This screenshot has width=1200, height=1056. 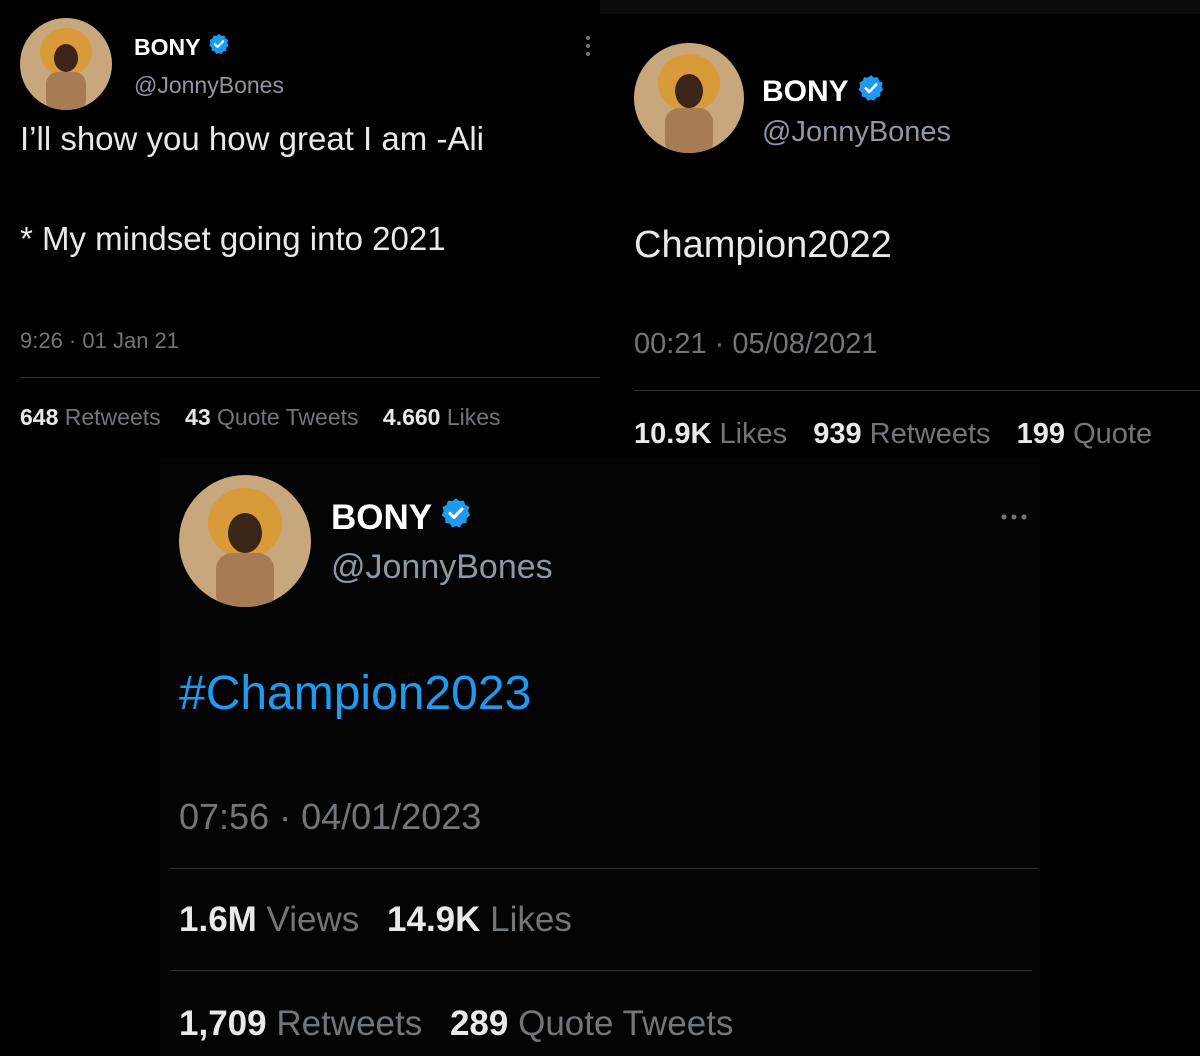 I want to click on engagement-stats-bottom: 1,709 Retweets 289 Quote Tweets, so click(x=465, y=1024).